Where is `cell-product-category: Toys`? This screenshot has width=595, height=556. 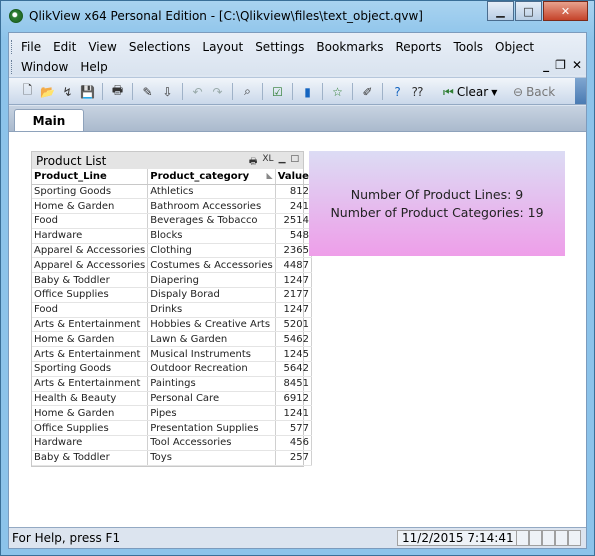
cell-product-category: Toys is located at coordinates (211, 458).